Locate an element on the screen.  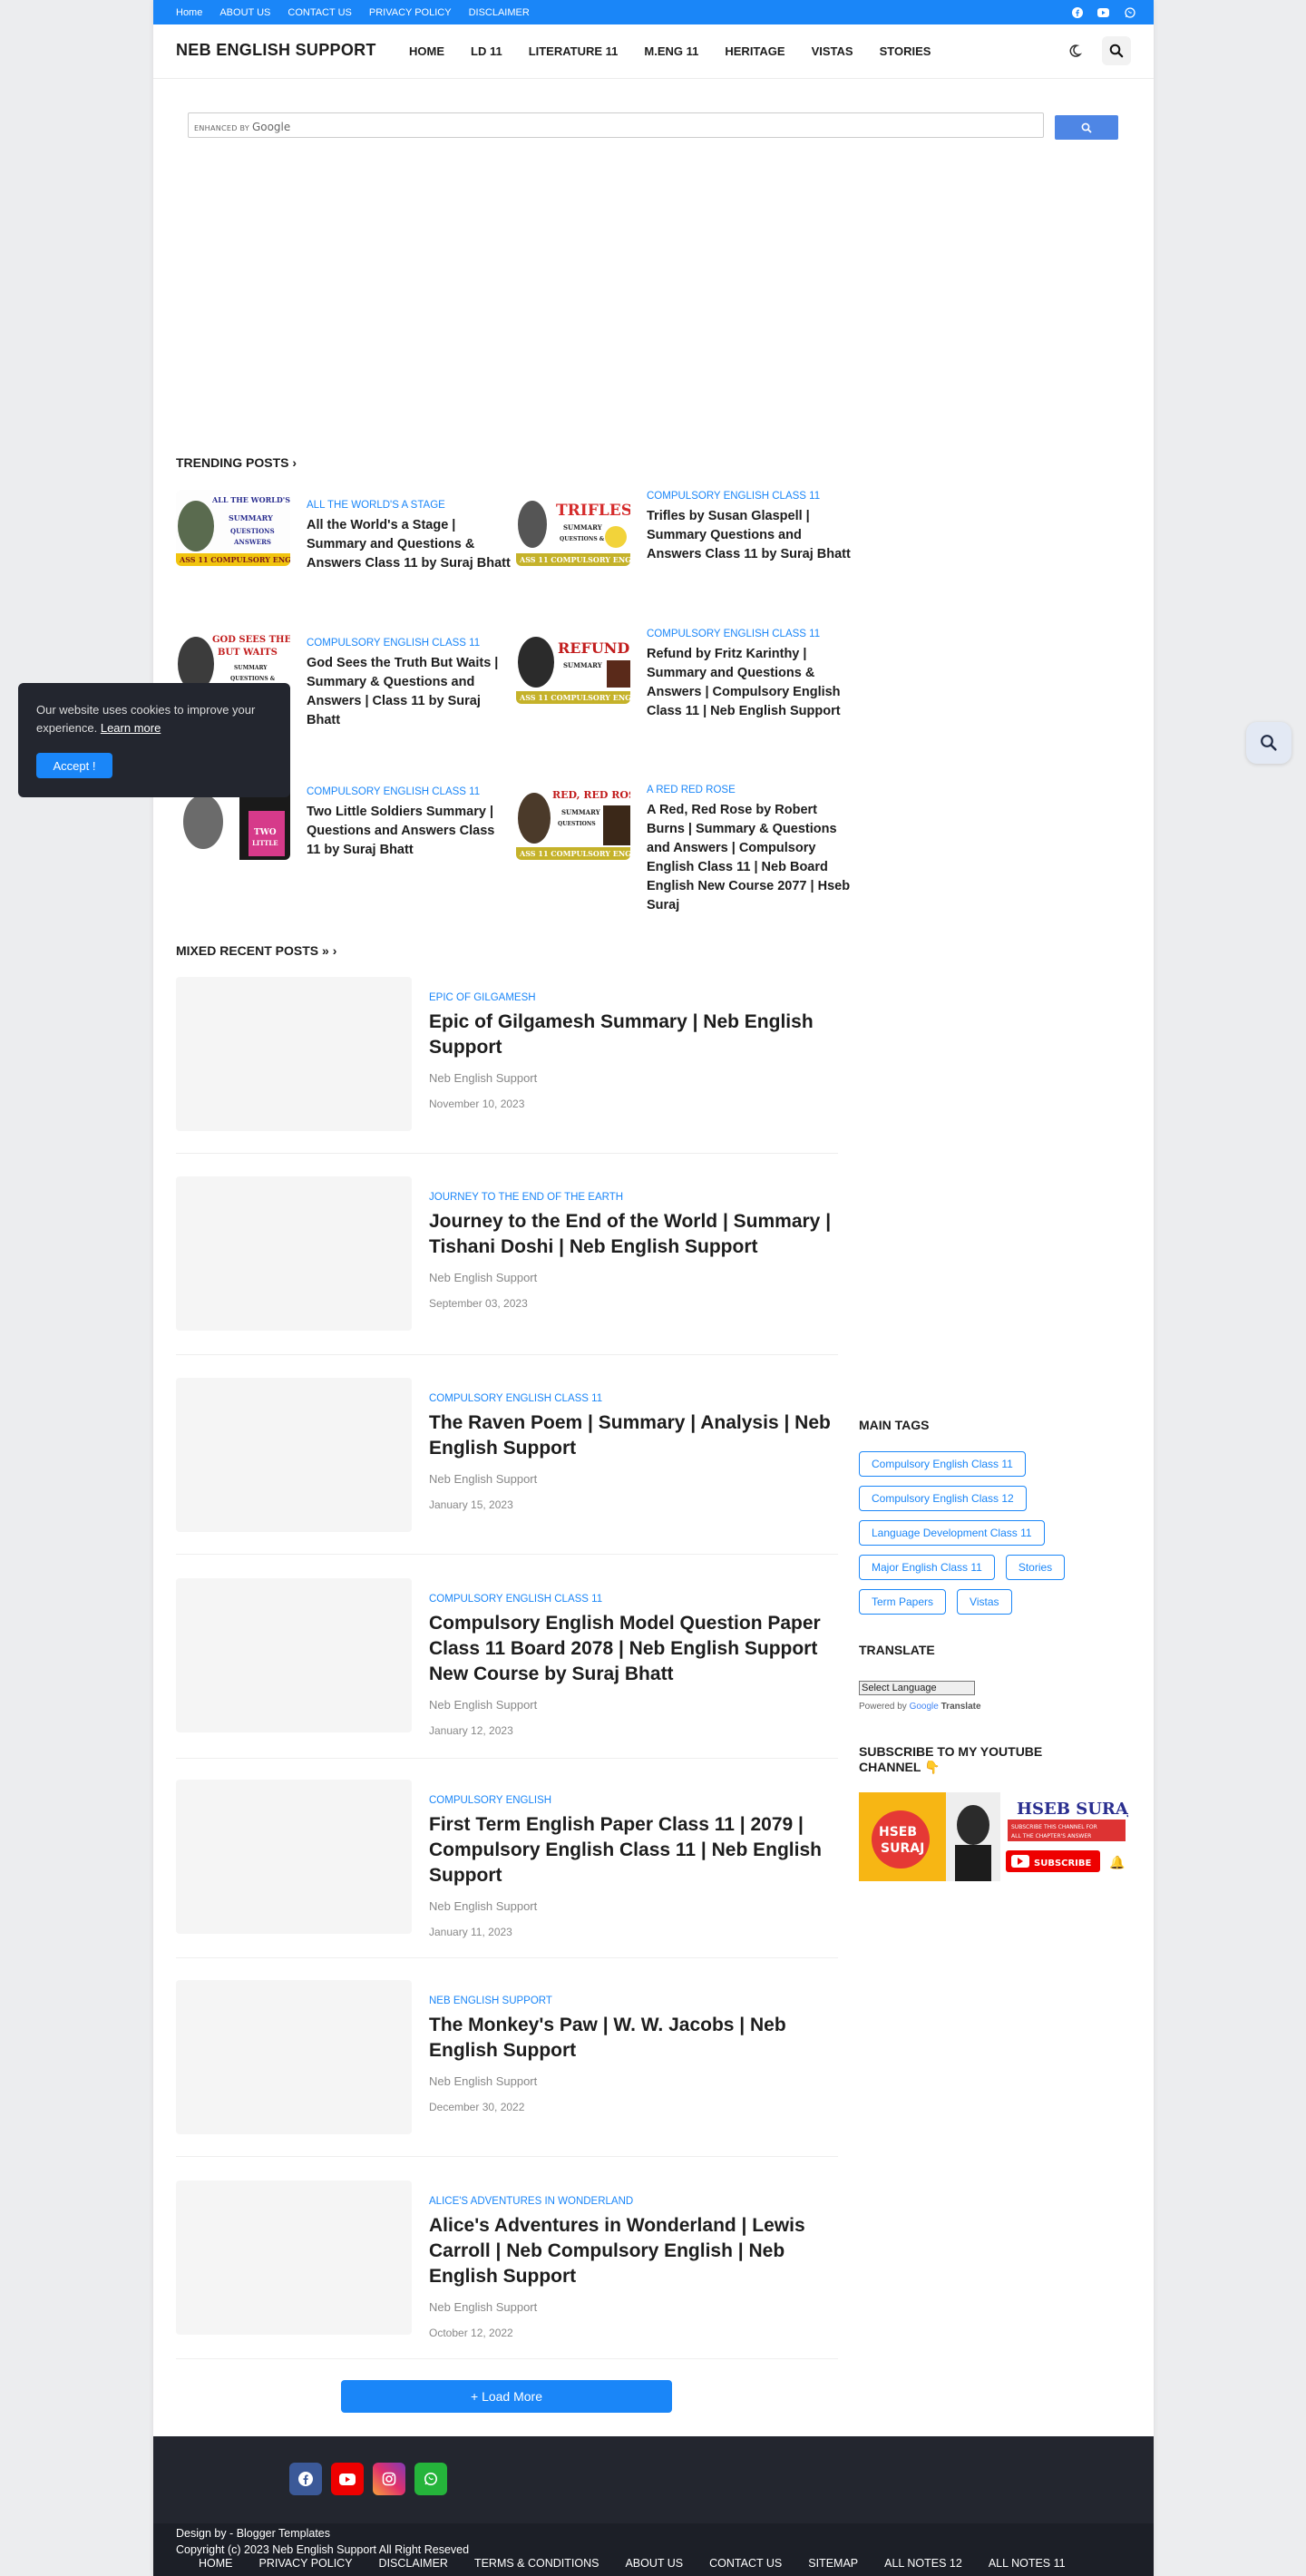
tag-link: Compulsory English Class 12 is located at coordinates (943, 1498).